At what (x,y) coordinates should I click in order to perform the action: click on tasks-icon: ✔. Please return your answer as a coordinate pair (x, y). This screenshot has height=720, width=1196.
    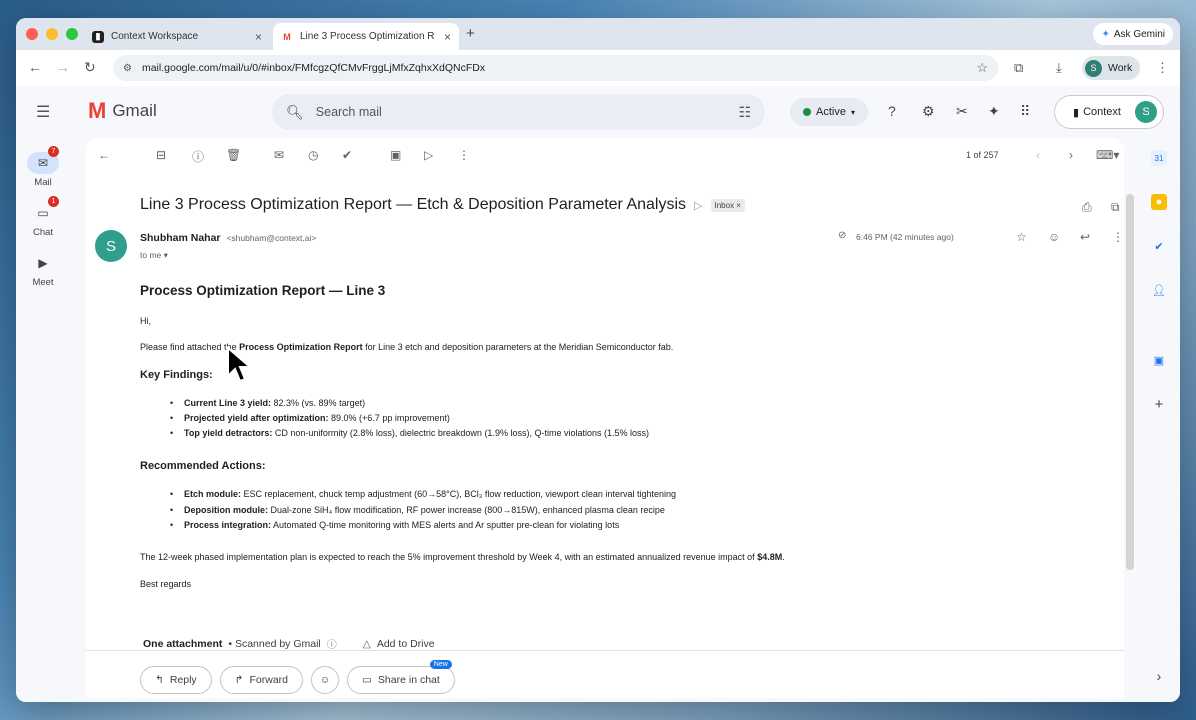
    Looking at the image, I should click on (1159, 246).